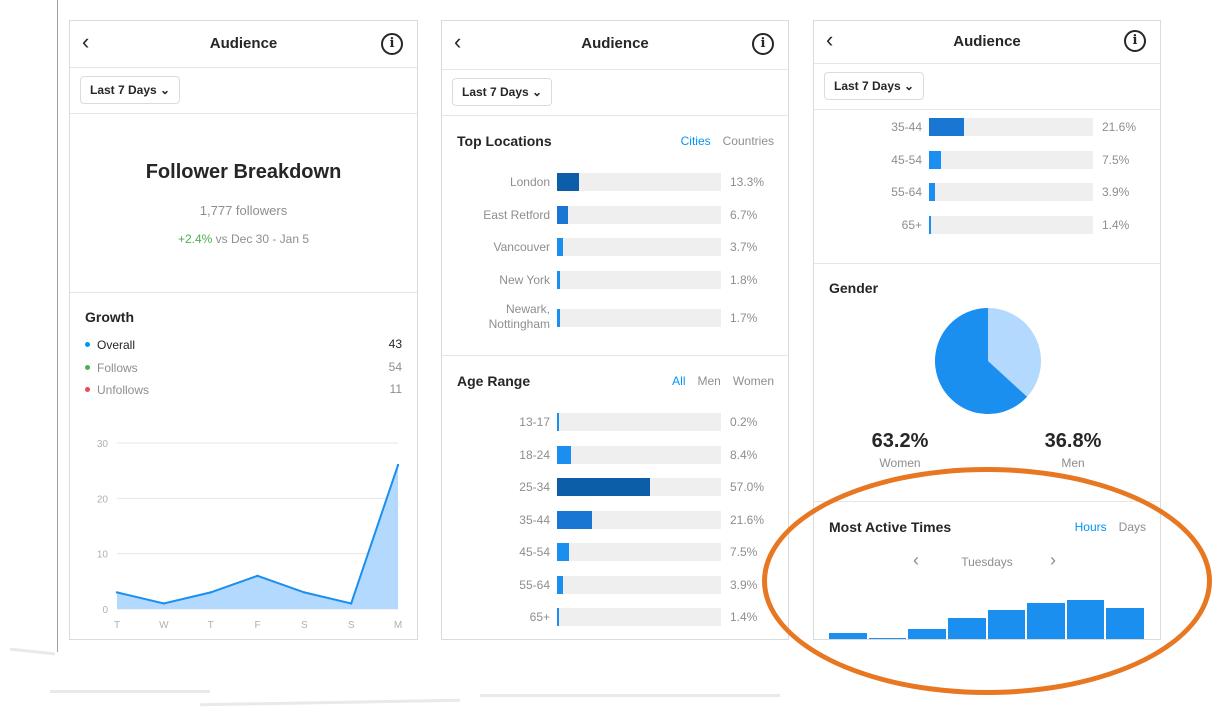 The image size is (1218, 709). Describe the element at coordinates (709, 381) in the screenshot. I see `tab-men: Men` at that location.